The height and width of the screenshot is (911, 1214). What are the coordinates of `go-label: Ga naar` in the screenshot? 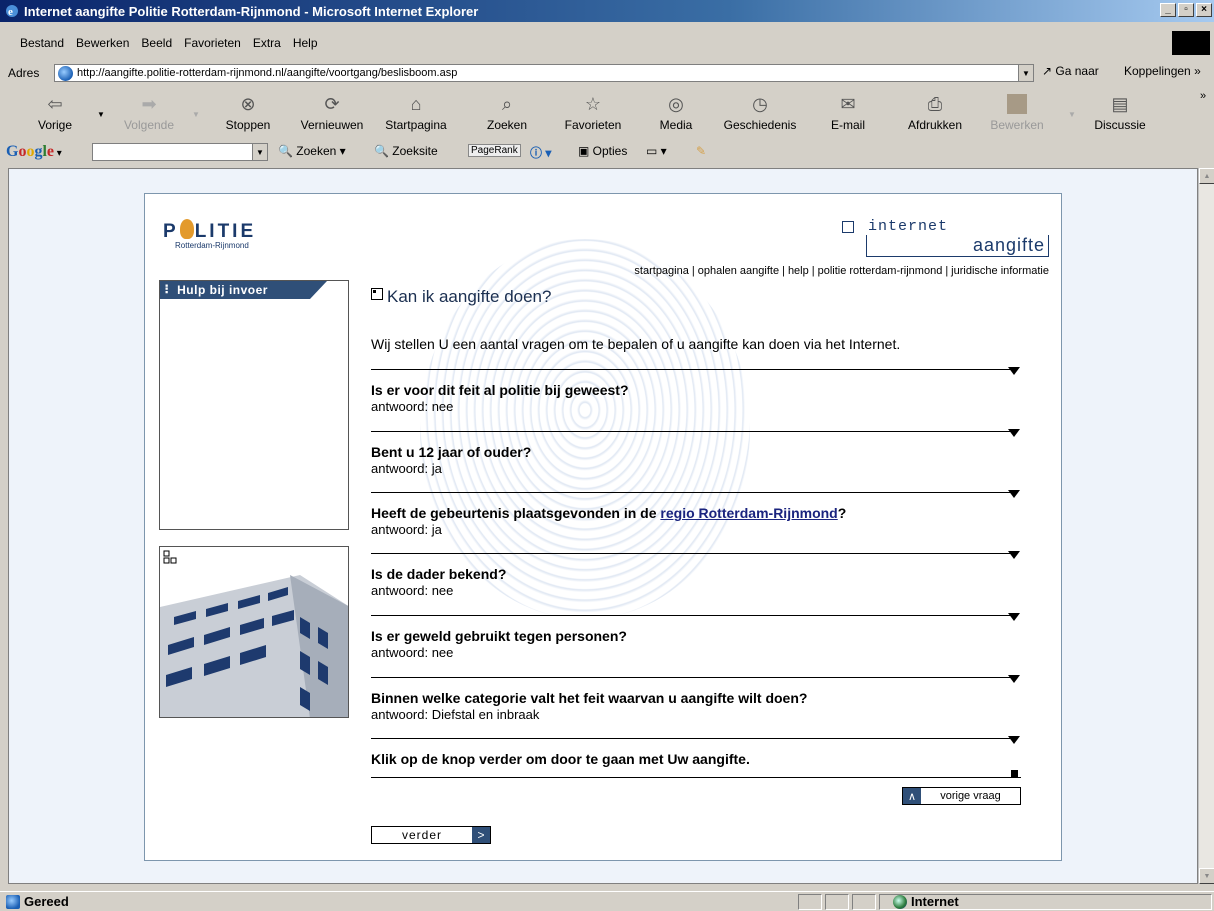 It's located at (1077, 71).